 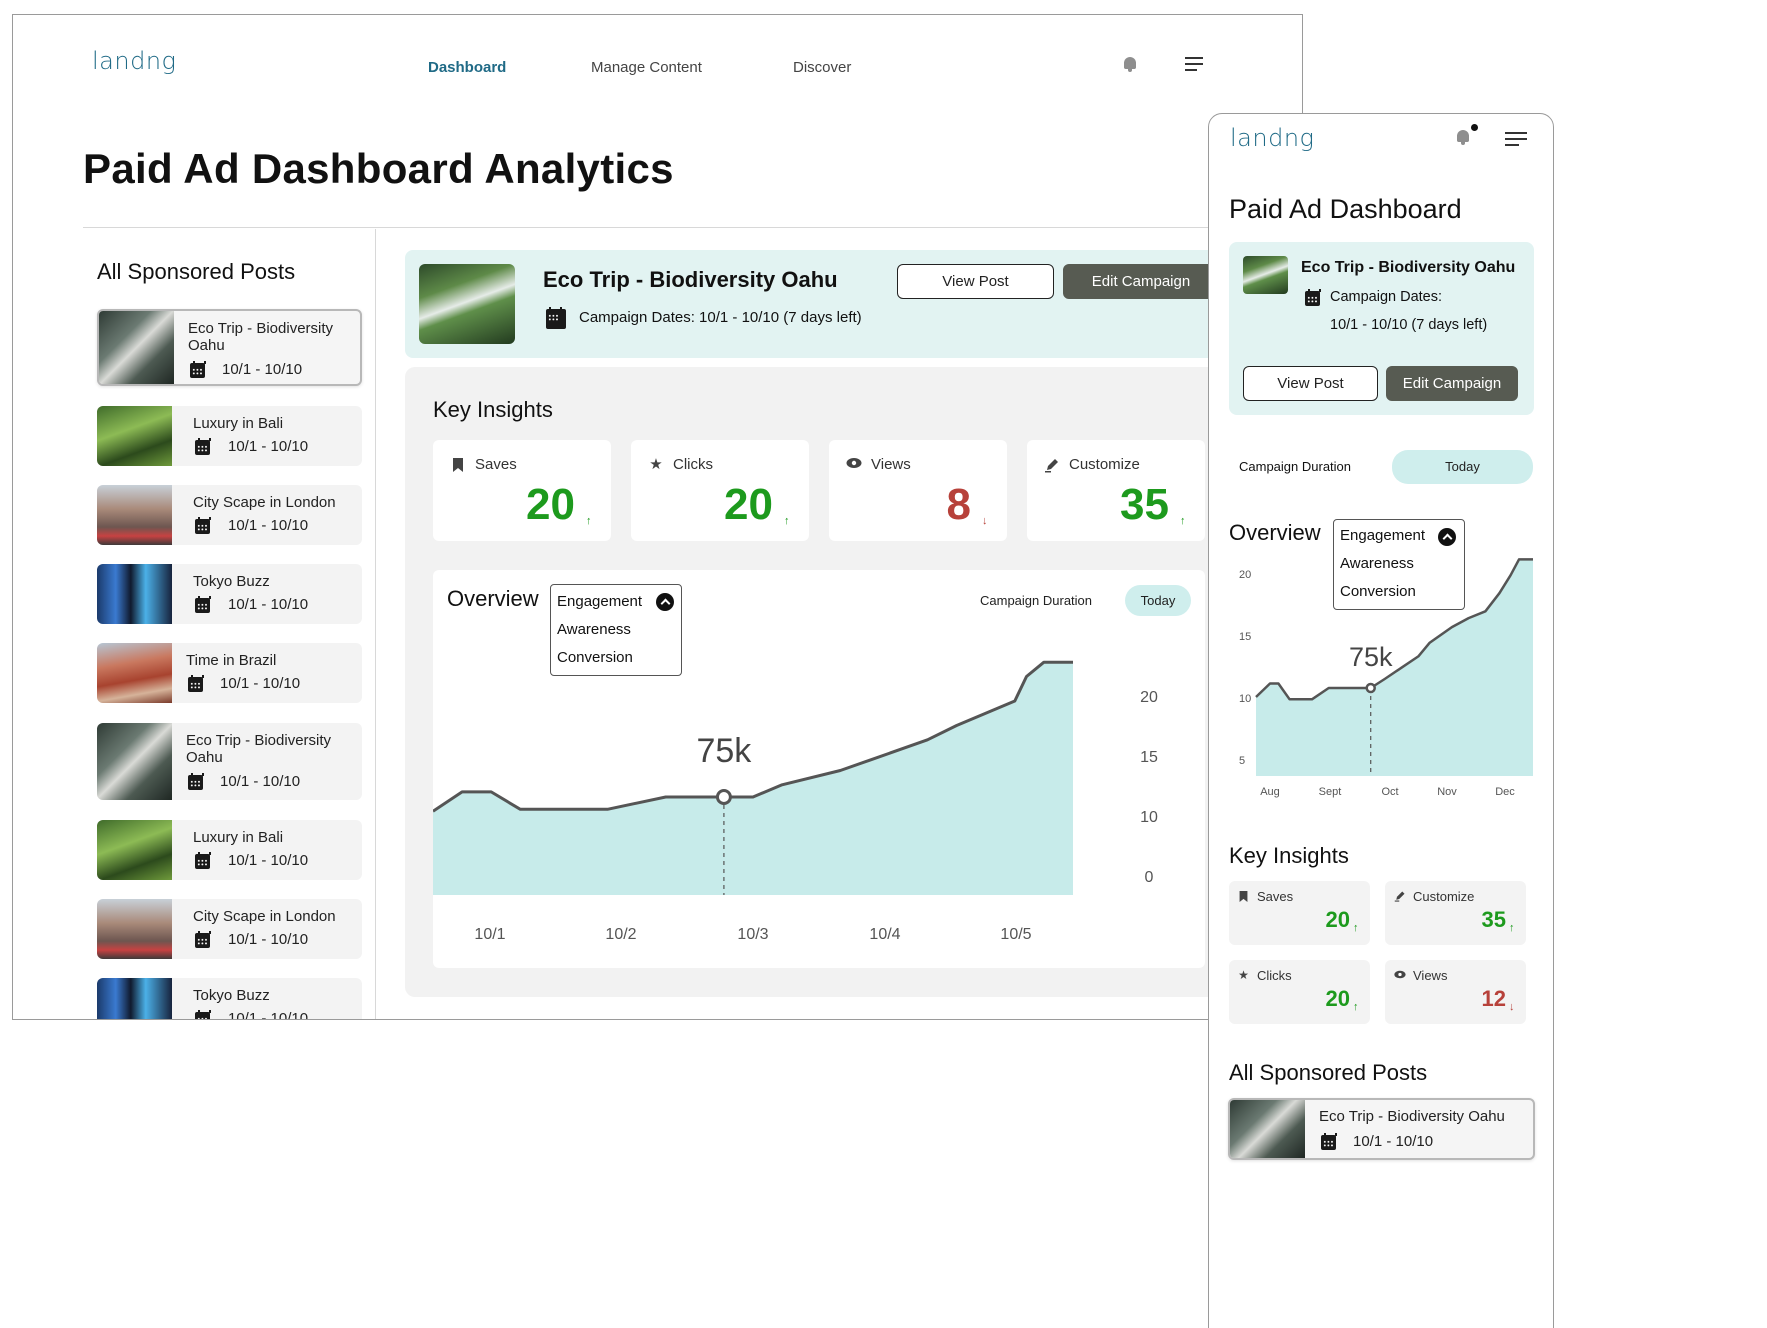 What do you see at coordinates (229, 673) in the screenshot?
I see `sidebar-post-brazil: Time in Brazil 10/1 - 10/10` at bounding box center [229, 673].